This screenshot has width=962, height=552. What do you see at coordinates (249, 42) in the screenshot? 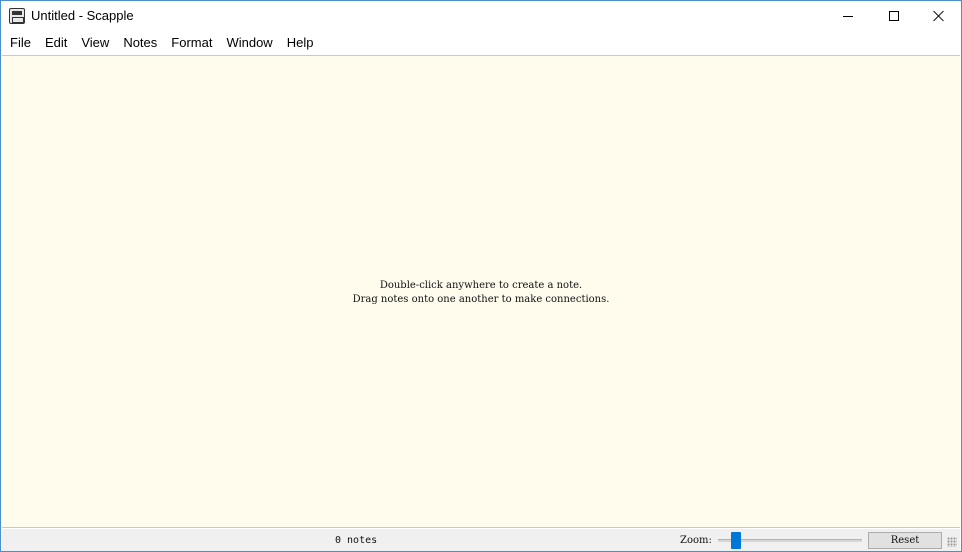
I see `menu-window: Window` at bounding box center [249, 42].